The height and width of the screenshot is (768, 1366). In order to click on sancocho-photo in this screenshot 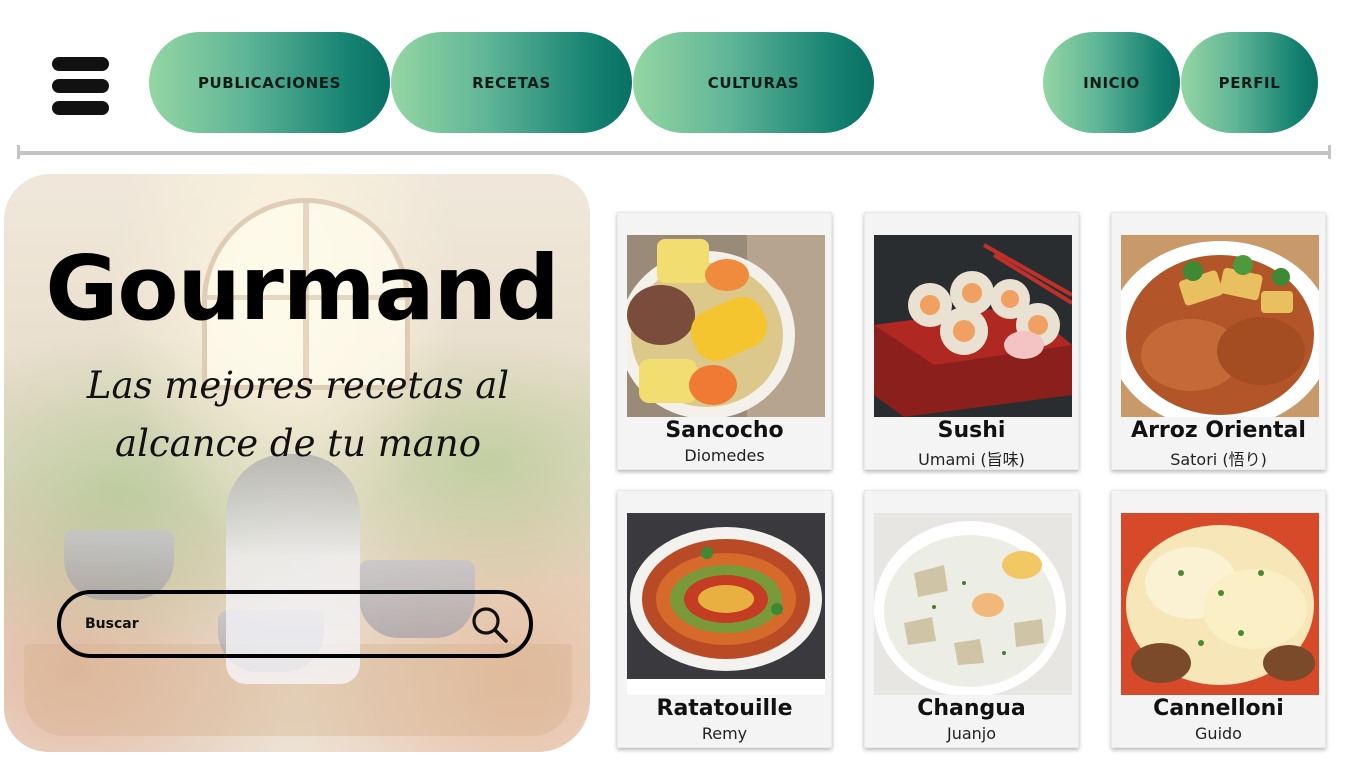, I will do `click(726, 326)`.